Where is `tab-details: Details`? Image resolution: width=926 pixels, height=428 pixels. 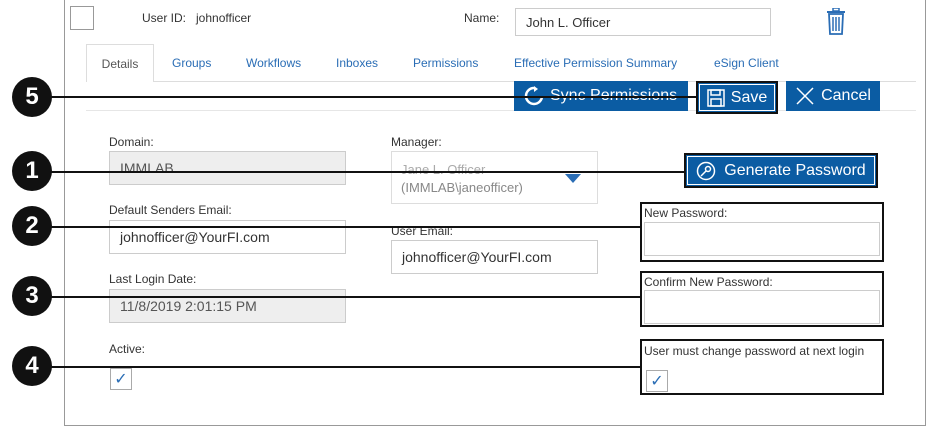 tab-details: Details is located at coordinates (120, 63).